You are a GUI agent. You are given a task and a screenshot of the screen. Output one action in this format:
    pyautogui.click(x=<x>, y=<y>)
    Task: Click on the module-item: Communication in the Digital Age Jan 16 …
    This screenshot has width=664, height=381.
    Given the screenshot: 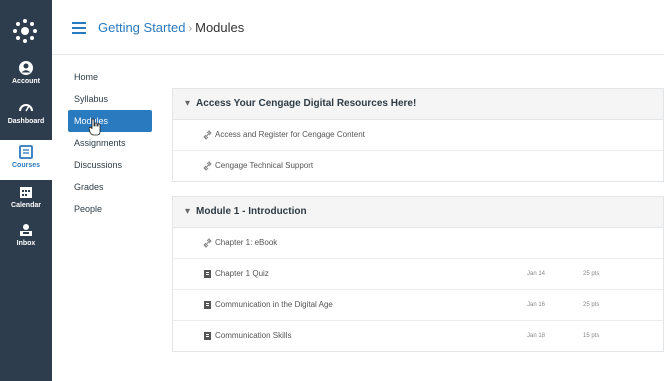 What is the action you would take?
    pyautogui.click(x=418, y=305)
    